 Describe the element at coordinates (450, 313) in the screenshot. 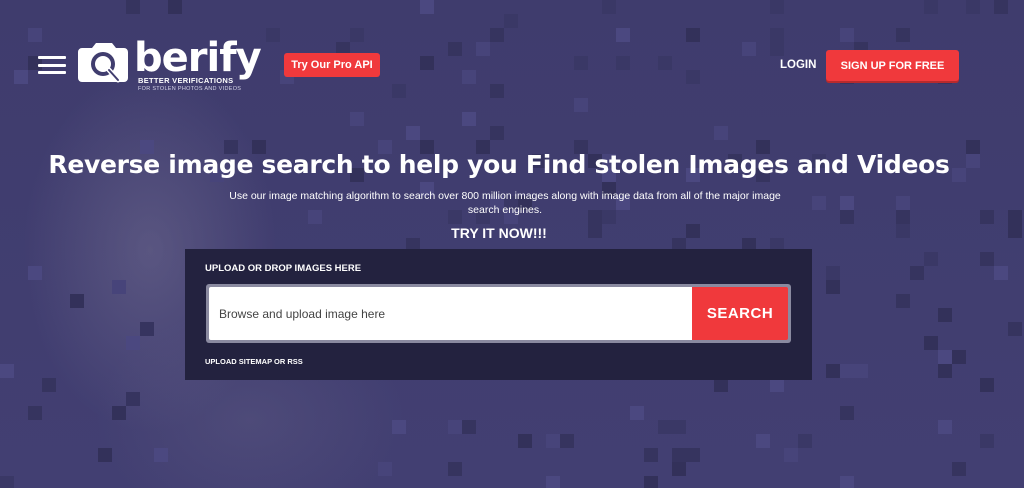

I see `upload-image-input` at that location.